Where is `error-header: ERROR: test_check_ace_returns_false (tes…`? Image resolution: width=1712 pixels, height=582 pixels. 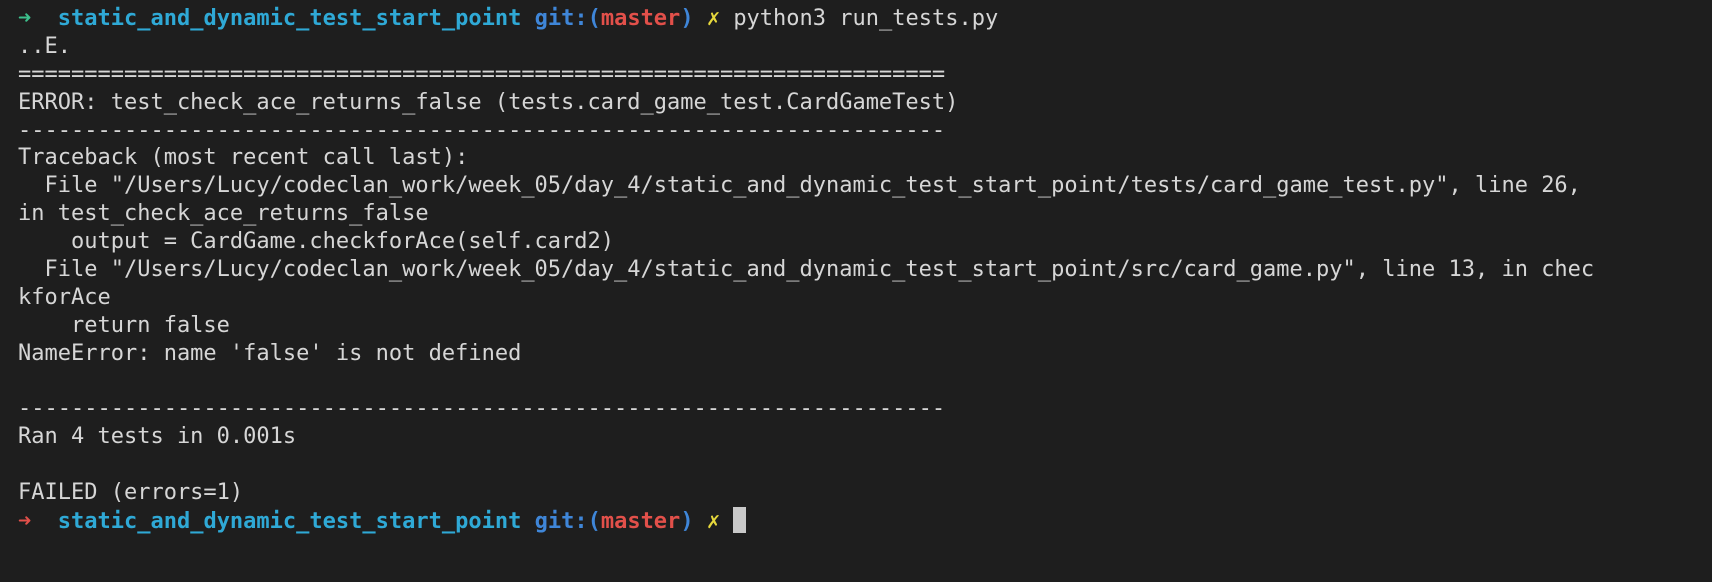 error-header: ERROR: test_check_ace_returns_false (tes… is located at coordinates (488, 102).